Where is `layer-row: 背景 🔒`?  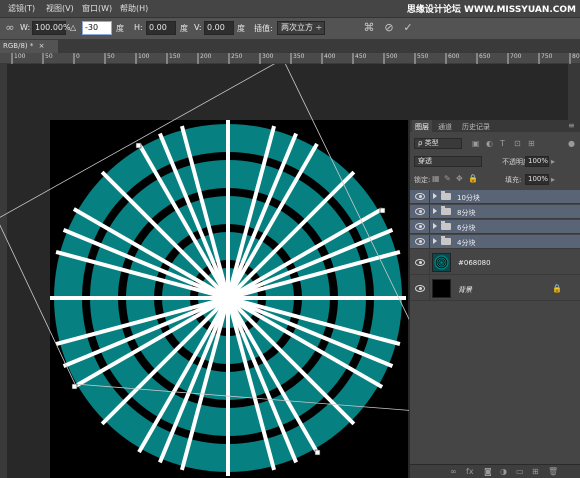 layer-row: 背景 🔒 is located at coordinates (495, 288).